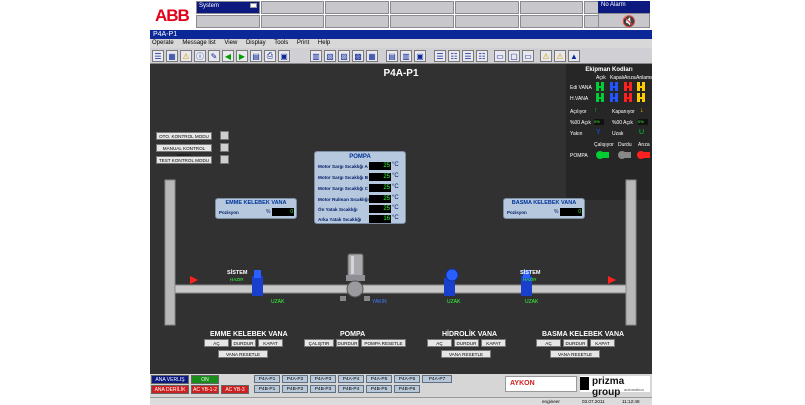 The width and height of the screenshot is (805, 405). Describe the element at coordinates (493, 343) in the screenshot. I see `hydraulic-close-button: KAPAT` at that location.